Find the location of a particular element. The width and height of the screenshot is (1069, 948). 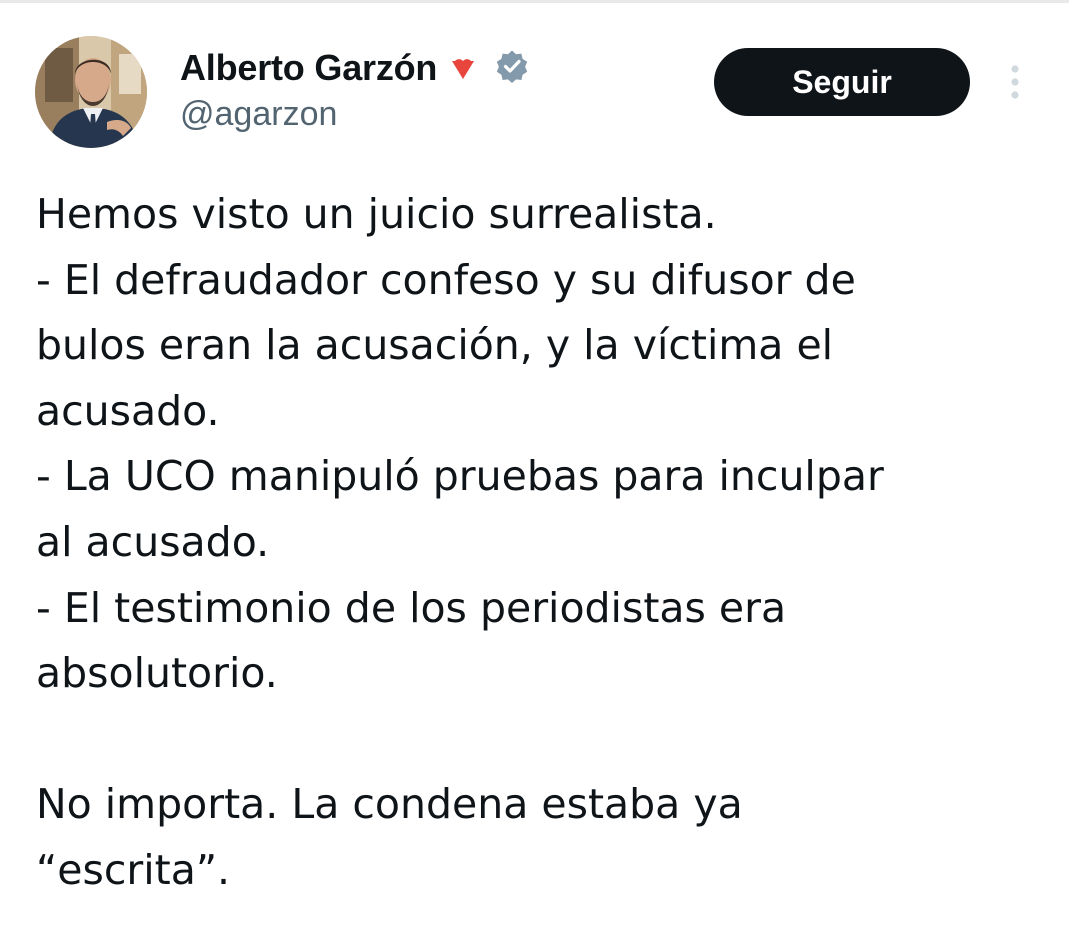

verified-badge-icon is located at coordinates (512, 66).